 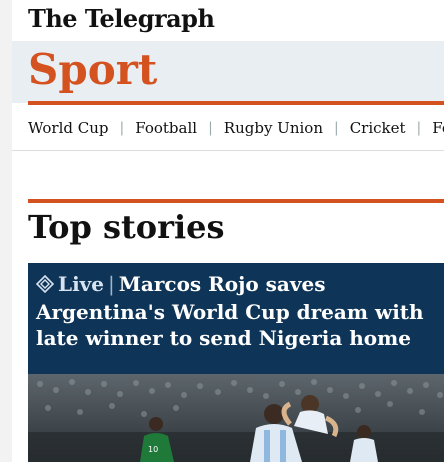 I want to click on live-badge: Live, so click(x=70, y=285).